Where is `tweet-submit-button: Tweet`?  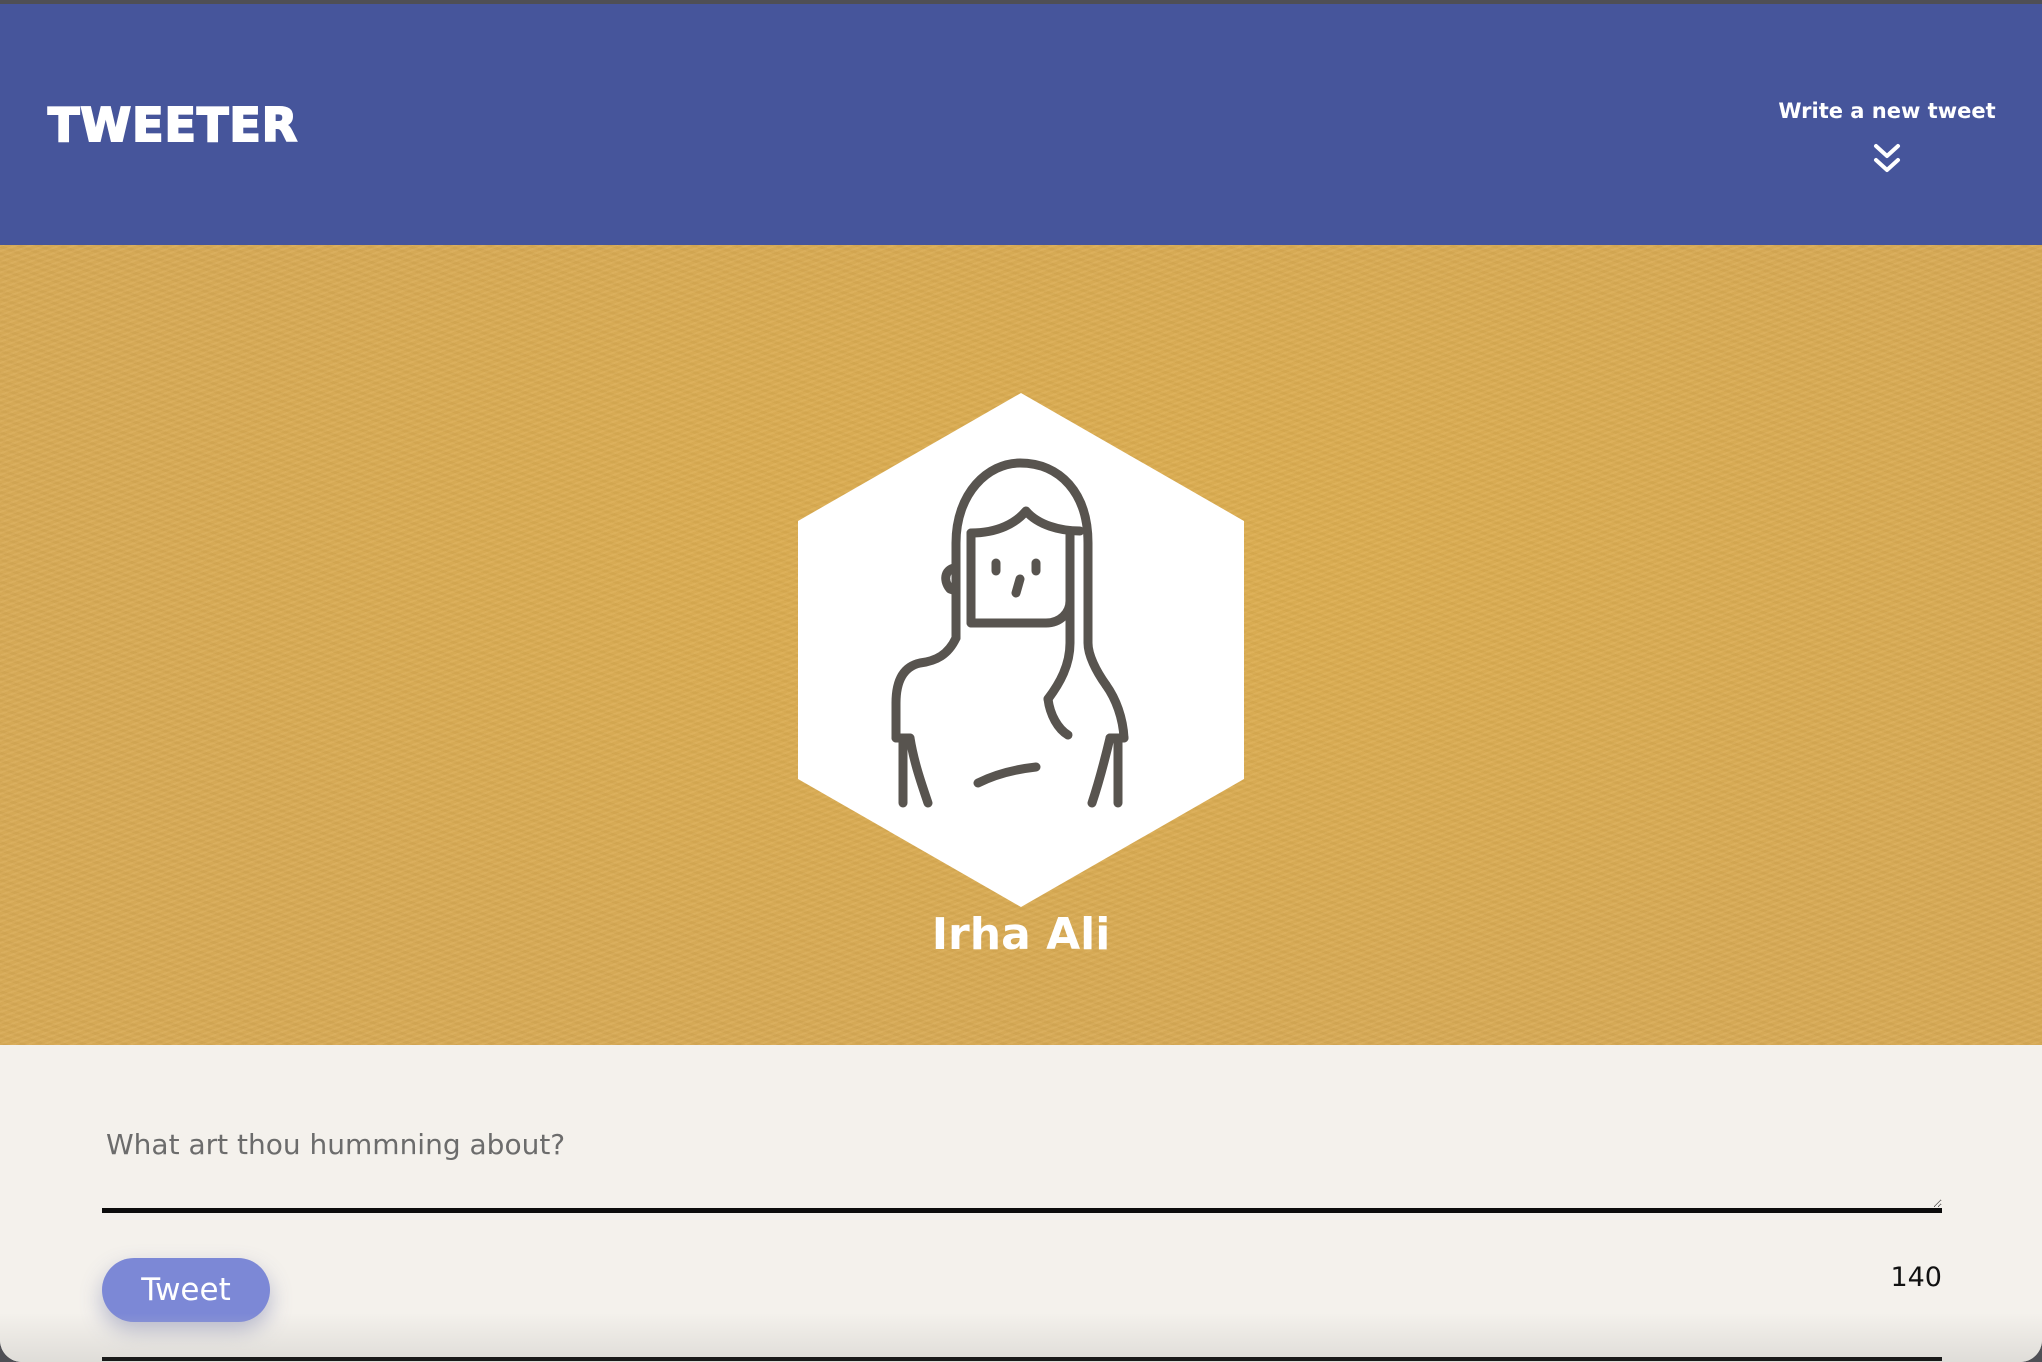
tweet-submit-button: Tweet is located at coordinates (186, 1290).